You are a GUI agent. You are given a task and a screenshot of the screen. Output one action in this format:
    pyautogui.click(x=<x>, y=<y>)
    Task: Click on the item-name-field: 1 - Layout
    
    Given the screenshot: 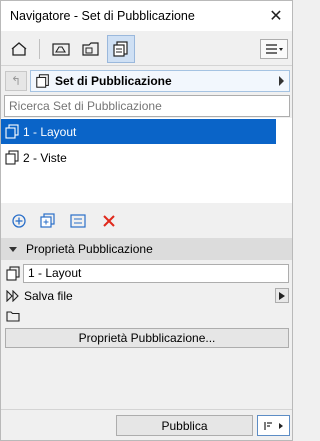 What is the action you would take?
    pyautogui.click(x=156, y=273)
    